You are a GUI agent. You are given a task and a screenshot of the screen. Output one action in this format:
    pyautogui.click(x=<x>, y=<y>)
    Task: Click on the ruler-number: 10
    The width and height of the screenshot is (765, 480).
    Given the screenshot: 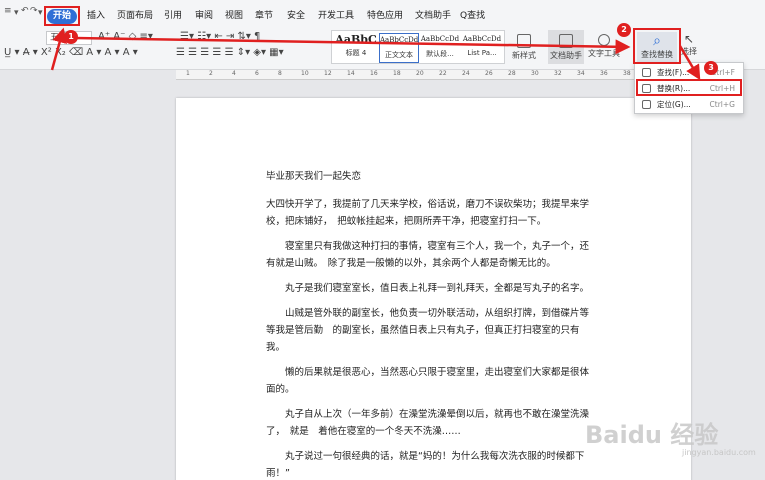 What is the action you would take?
    pyautogui.click(x=305, y=73)
    